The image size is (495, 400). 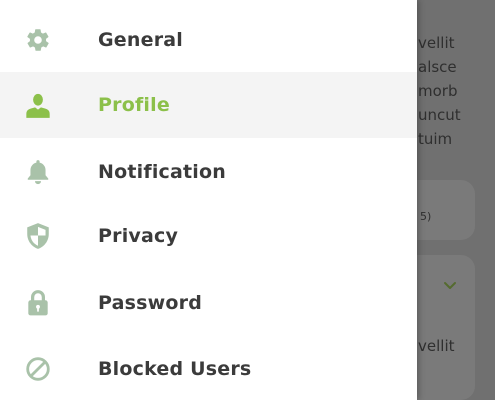 What do you see at coordinates (38, 172) in the screenshot?
I see `bell-icon` at bounding box center [38, 172].